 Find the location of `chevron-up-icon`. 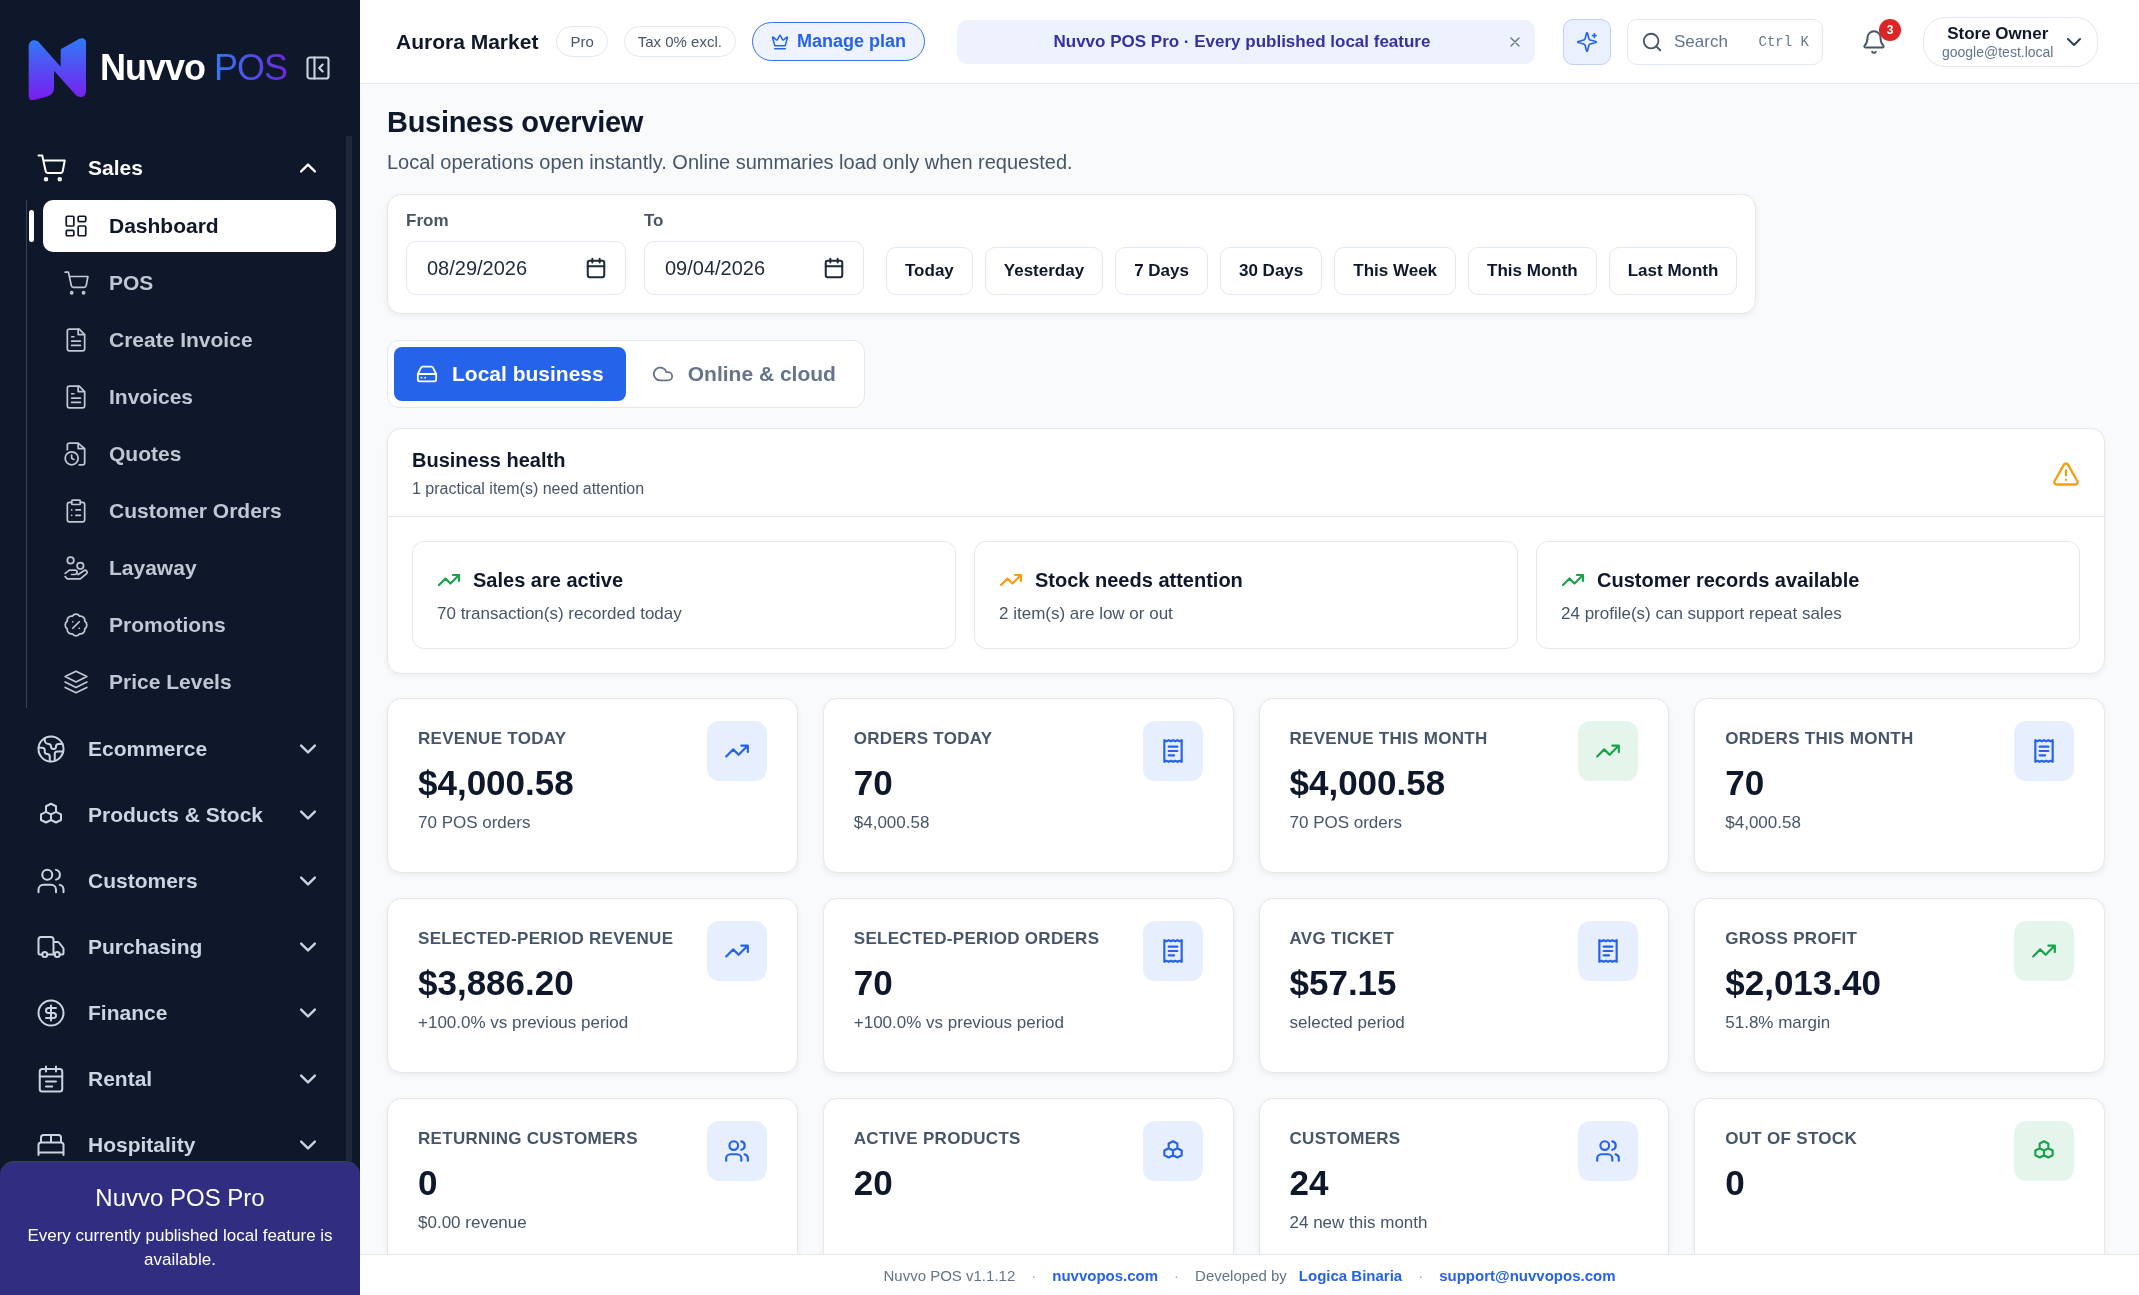

chevron-up-icon is located at coordinates (308, 168).